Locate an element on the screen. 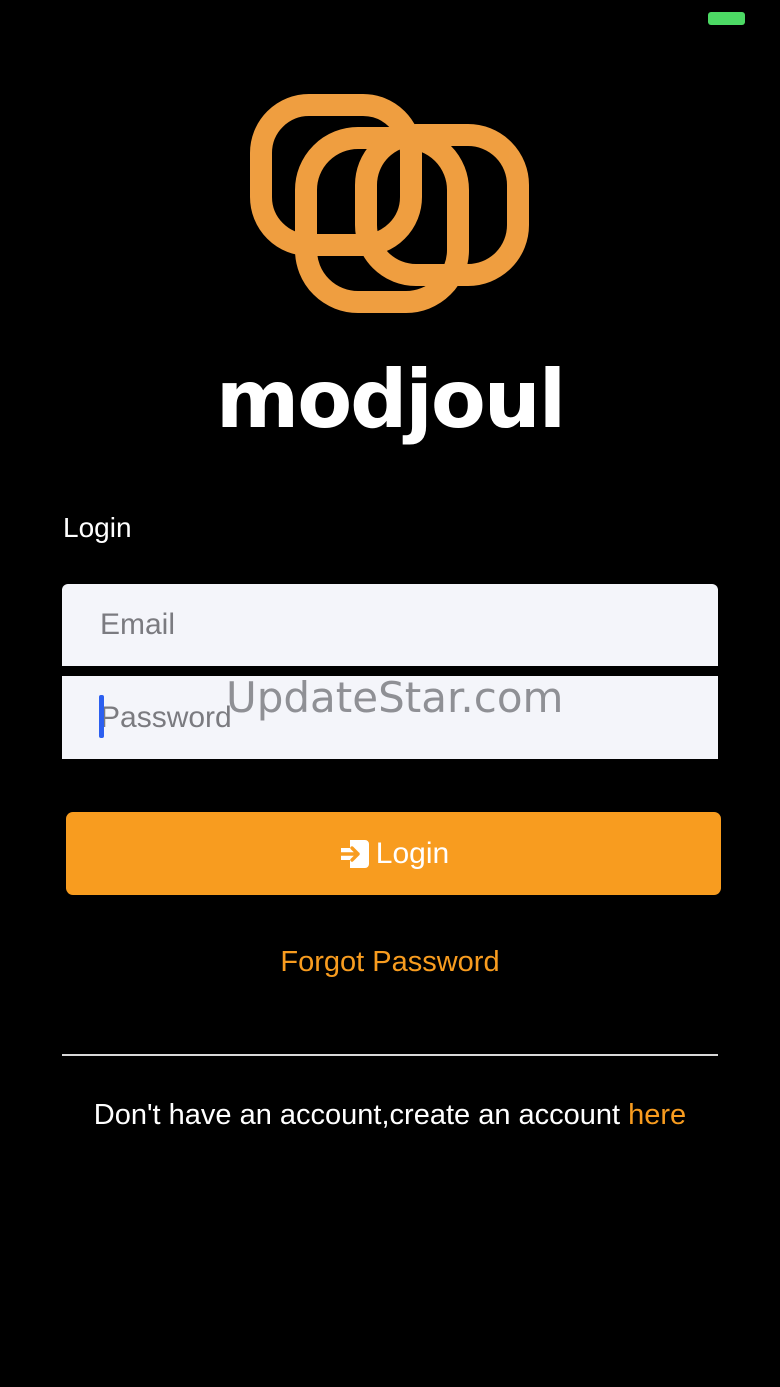 The height and width of the screenshot is (1387, 780). login-arrow-icon is located at coordinates (353, 853).